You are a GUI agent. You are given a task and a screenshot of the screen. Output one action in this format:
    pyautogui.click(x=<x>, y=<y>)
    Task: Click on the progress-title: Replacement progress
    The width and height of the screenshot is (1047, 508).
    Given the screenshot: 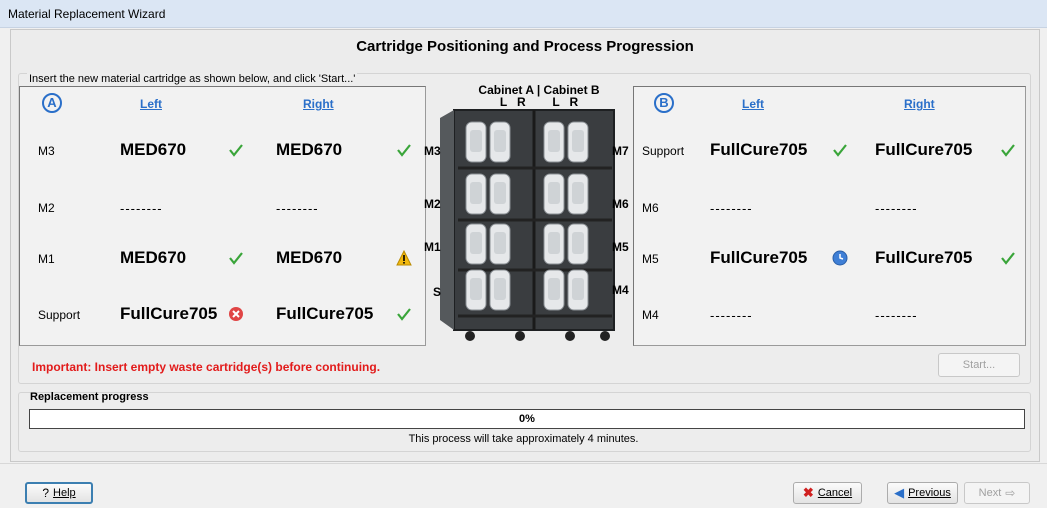 What is the action you would take?
    pyautogui.click(x=89, y=397)
    